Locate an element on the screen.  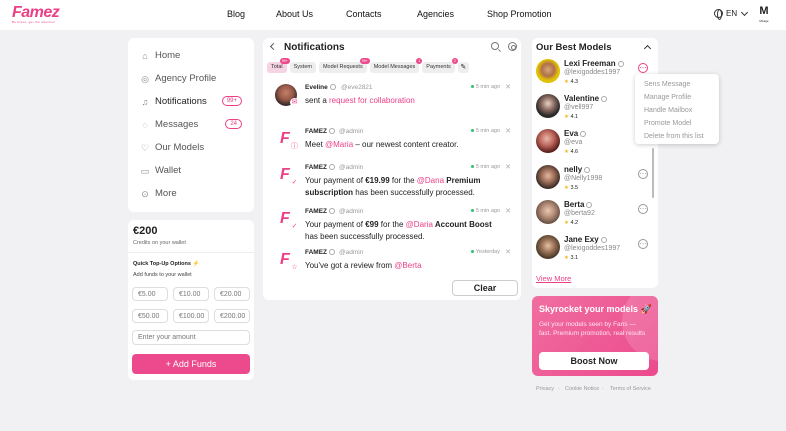
model-handle: @lexigoddes1997 is located at coordinates (592, 72).